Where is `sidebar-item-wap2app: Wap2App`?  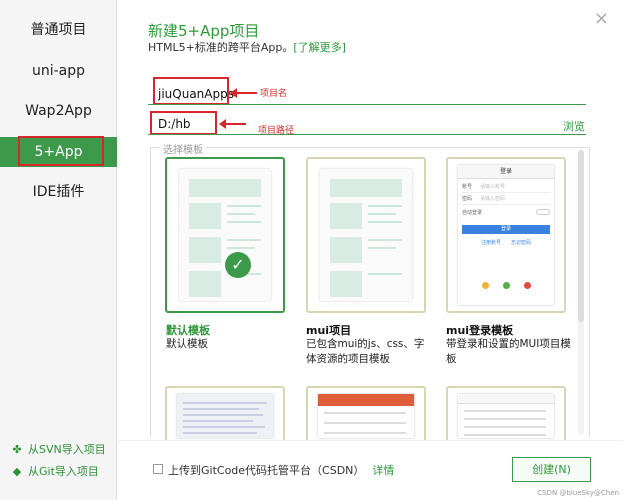 sidebar-item-wap2app: Wap2App is located at coordinates (58, 111).